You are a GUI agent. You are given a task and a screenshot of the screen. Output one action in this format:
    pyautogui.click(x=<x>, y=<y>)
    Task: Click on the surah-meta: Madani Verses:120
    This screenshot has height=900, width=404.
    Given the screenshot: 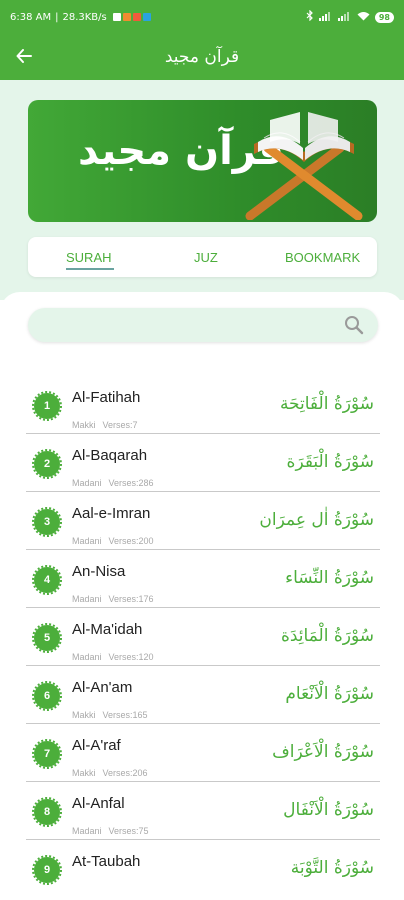 What is the action you would take?
    pyautogui.click(x=113, y=657)
    